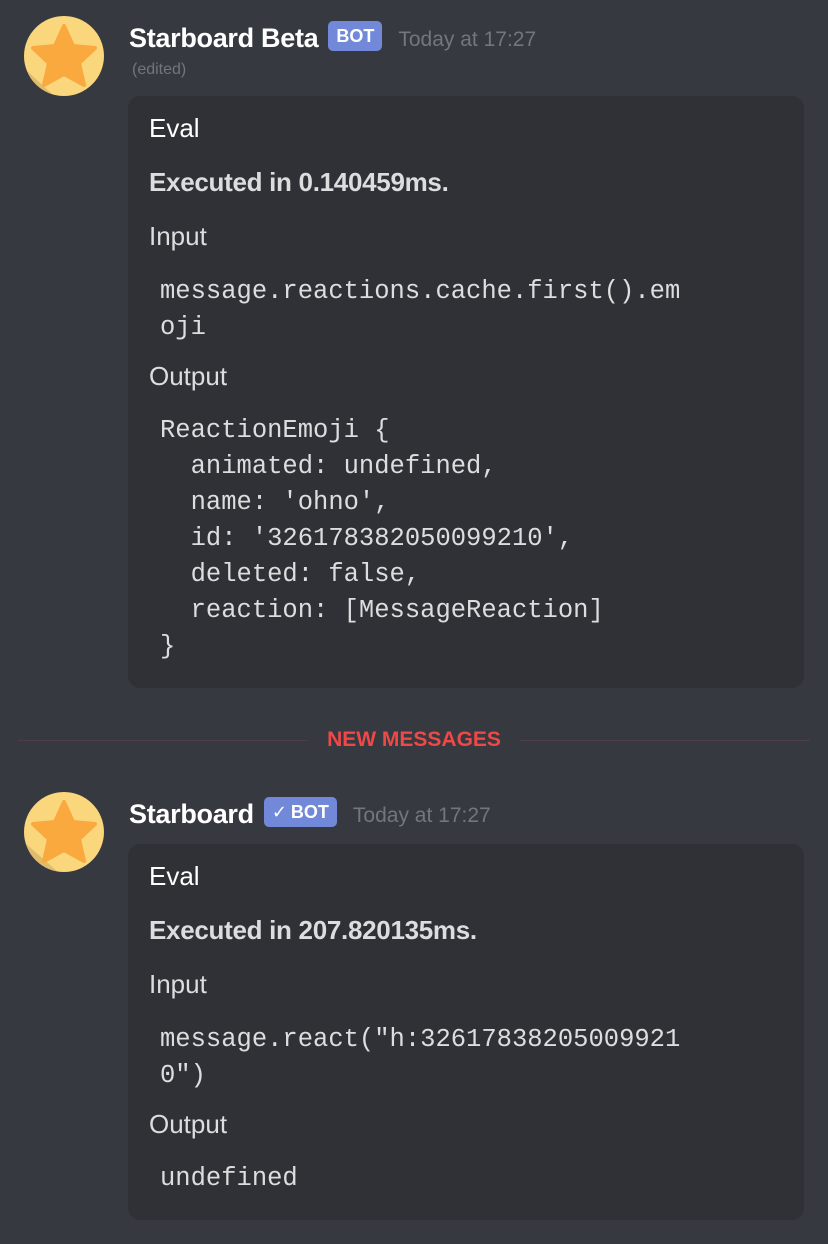 This screenshot has width=828, height=1244. I want to click on new-messages-label: NEW MESSAGES, so click(414, 739).